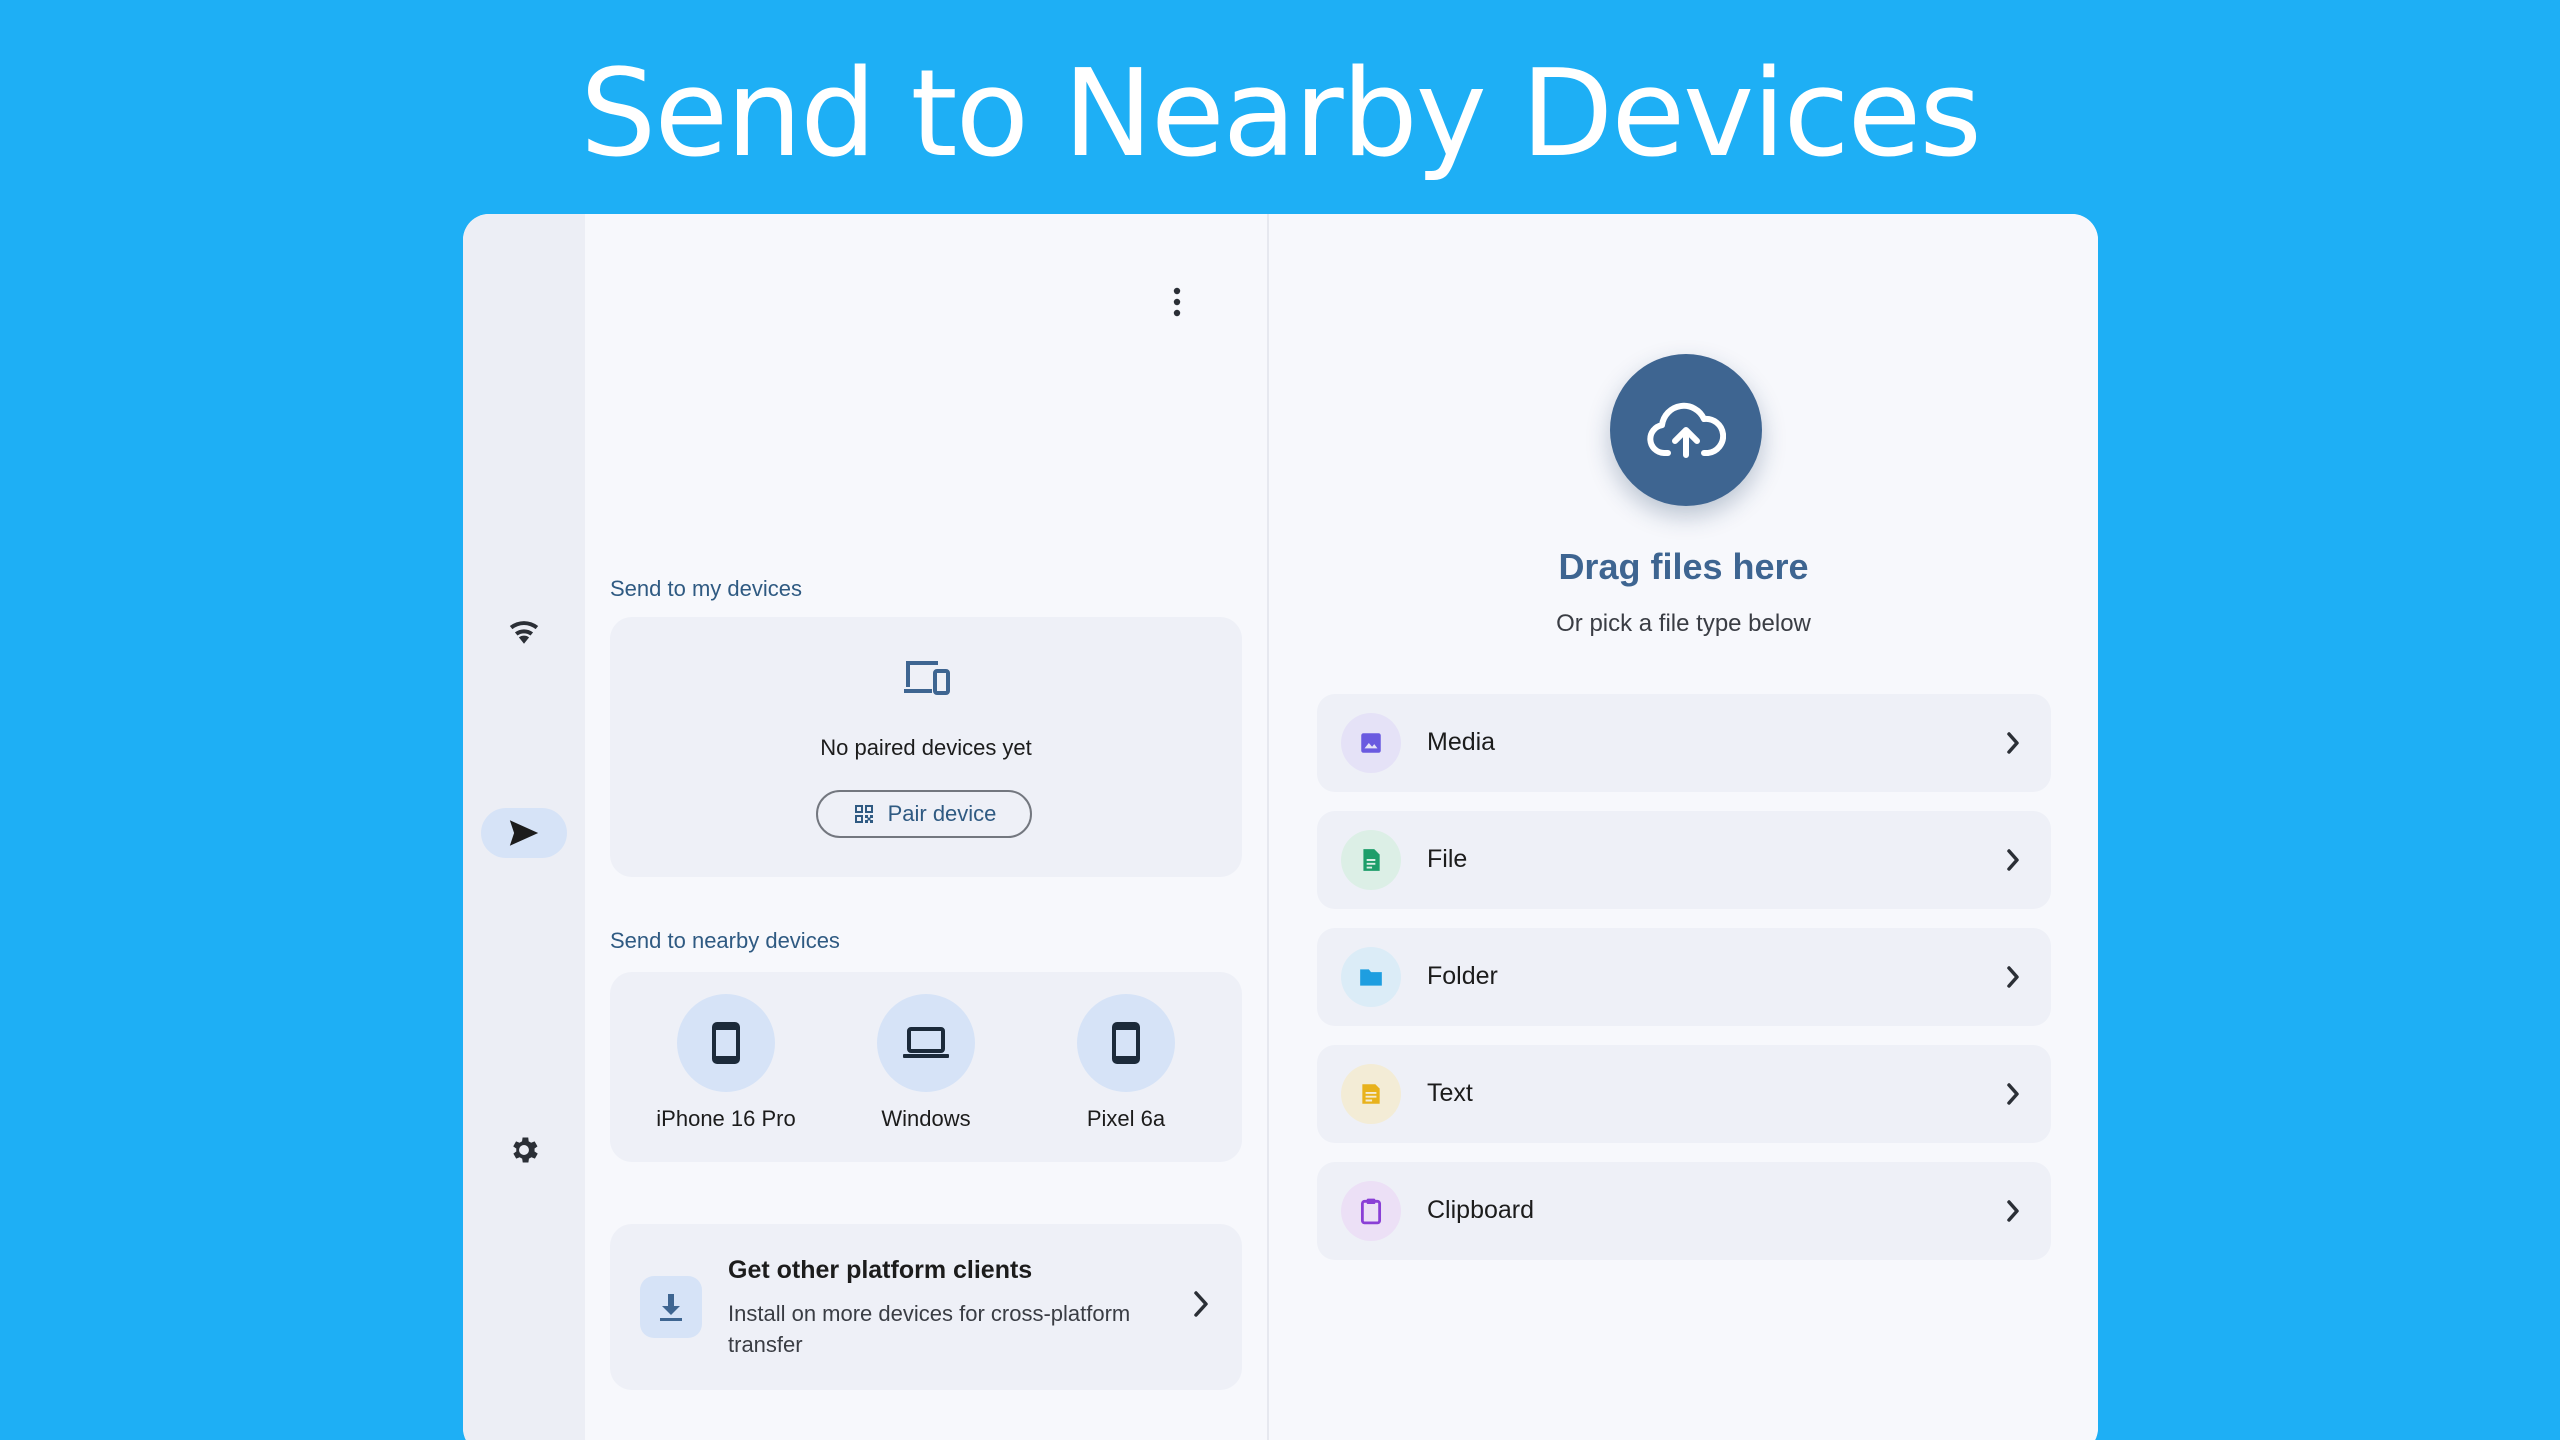  Describe the element at coordinates (725, 940) in the screenshot. I see `nearby-devices-heading: Send to nearby devices` at that location.